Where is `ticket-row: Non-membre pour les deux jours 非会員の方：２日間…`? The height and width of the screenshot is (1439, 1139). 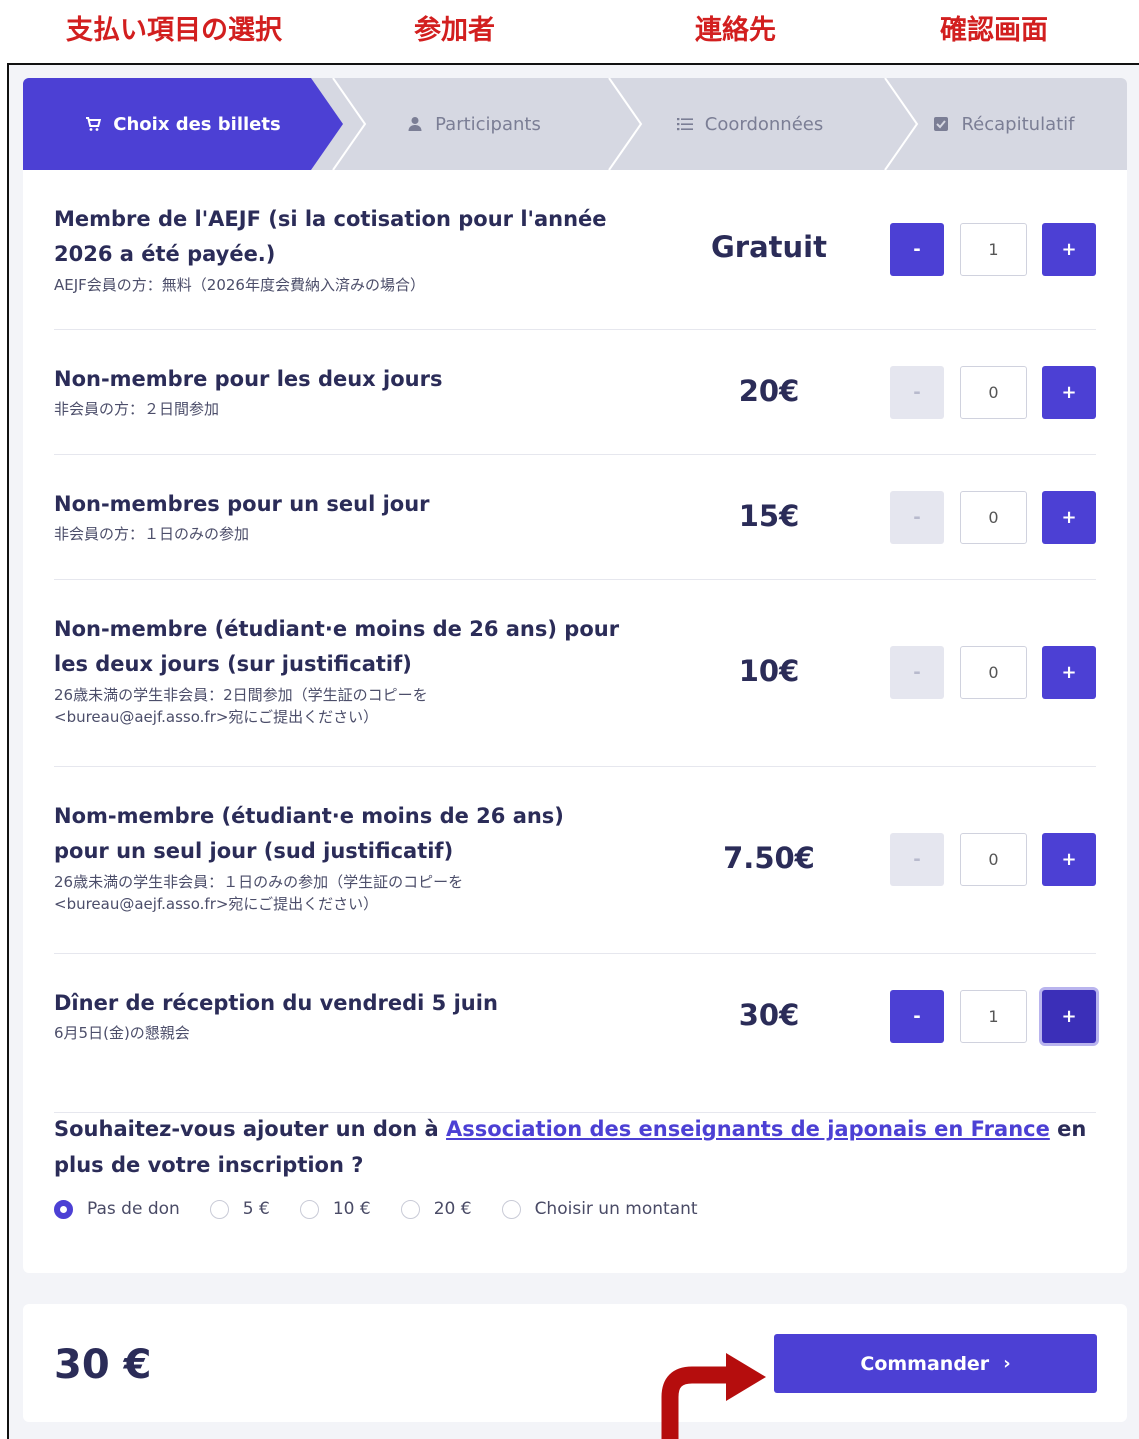
ticket-row: Non-membre pour les deux jours 非会員の方：２日間… is located at coordinates (575, 391).